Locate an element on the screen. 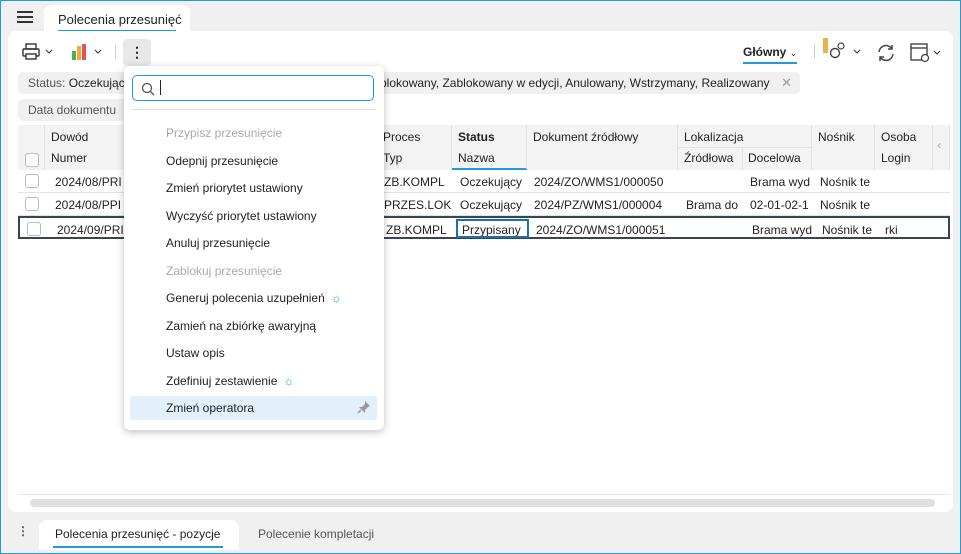 This screenshot has height=554, width=961. text-cursor is located at coordinates (160, 87).